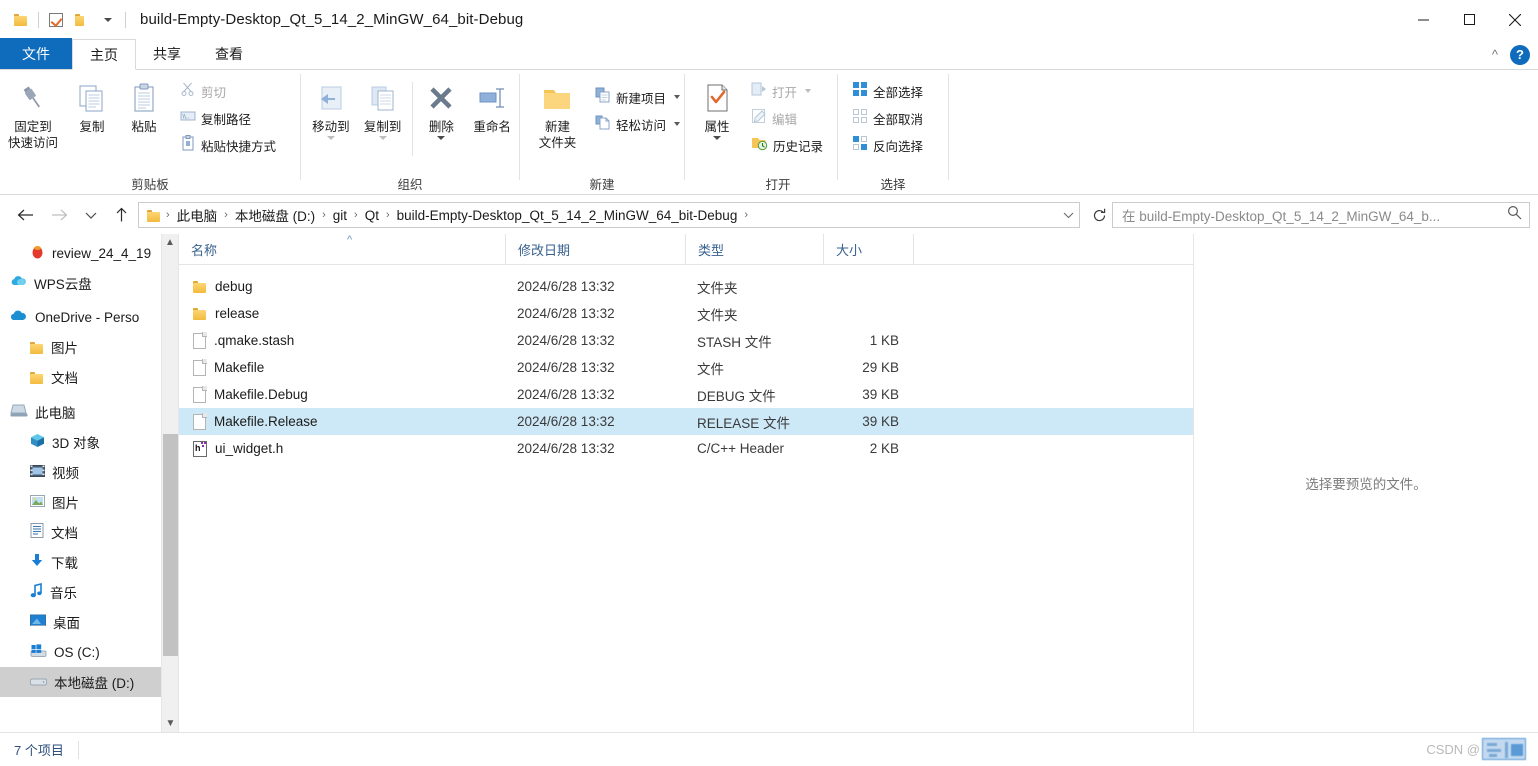 This screenshot has width=1538, height=766. I want to click on recent-locations-button, so click(91, 215).